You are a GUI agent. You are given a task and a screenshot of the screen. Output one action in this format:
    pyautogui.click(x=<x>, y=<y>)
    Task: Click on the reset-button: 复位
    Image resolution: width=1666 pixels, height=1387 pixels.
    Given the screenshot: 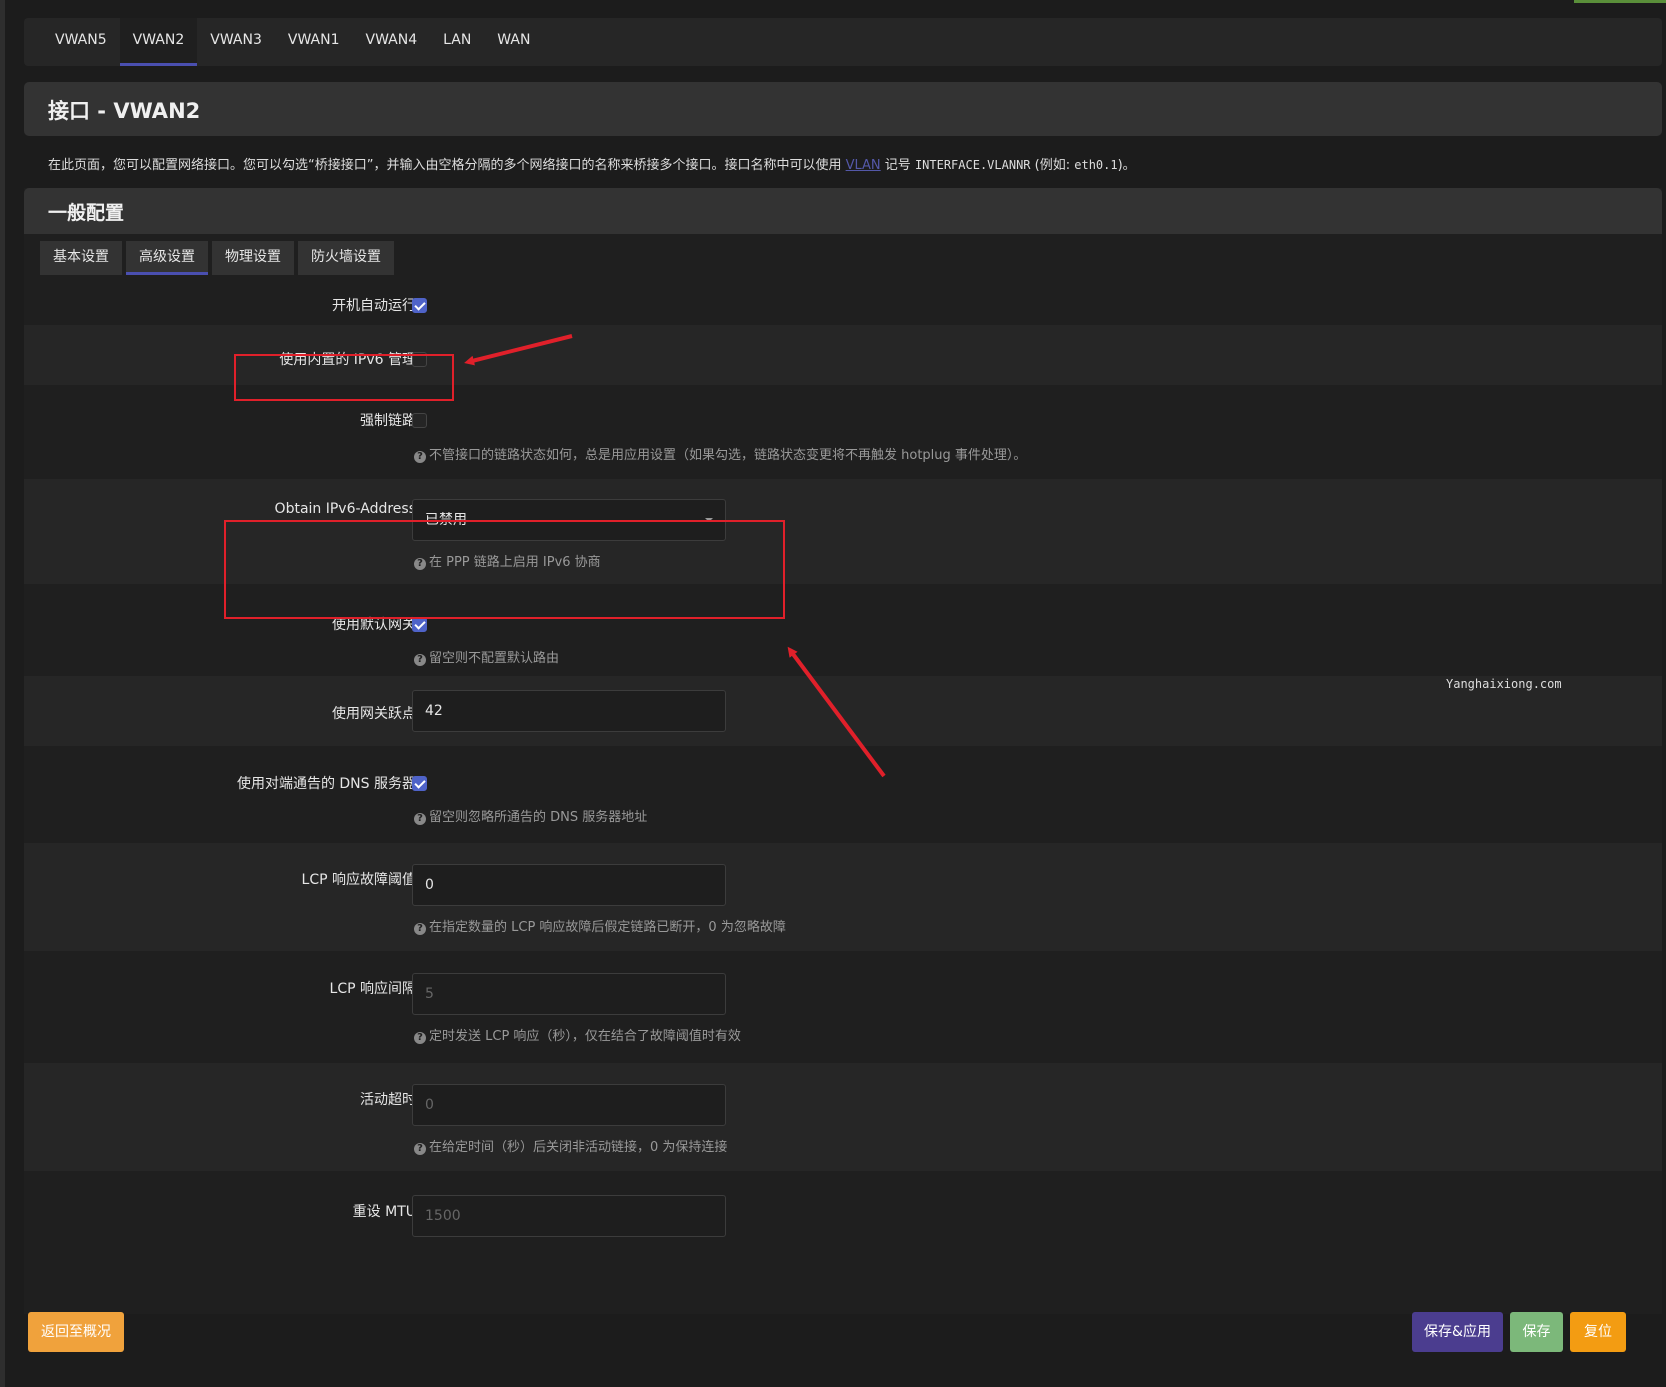 What is the action you would take?
    pyautogui.click(x=1598, y=1332)
    